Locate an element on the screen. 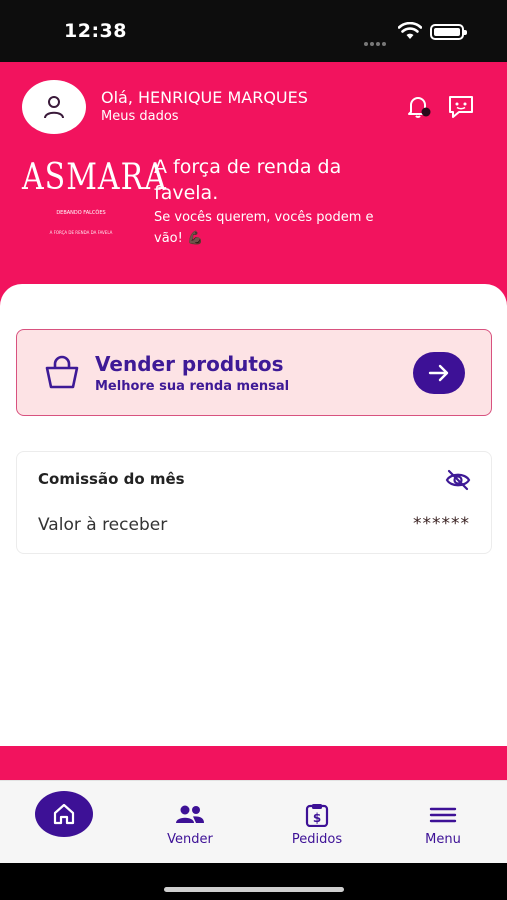 The height and width of the screenshot is (900, 507). sell-products-arrow-button is located at coordinates (439, 373).